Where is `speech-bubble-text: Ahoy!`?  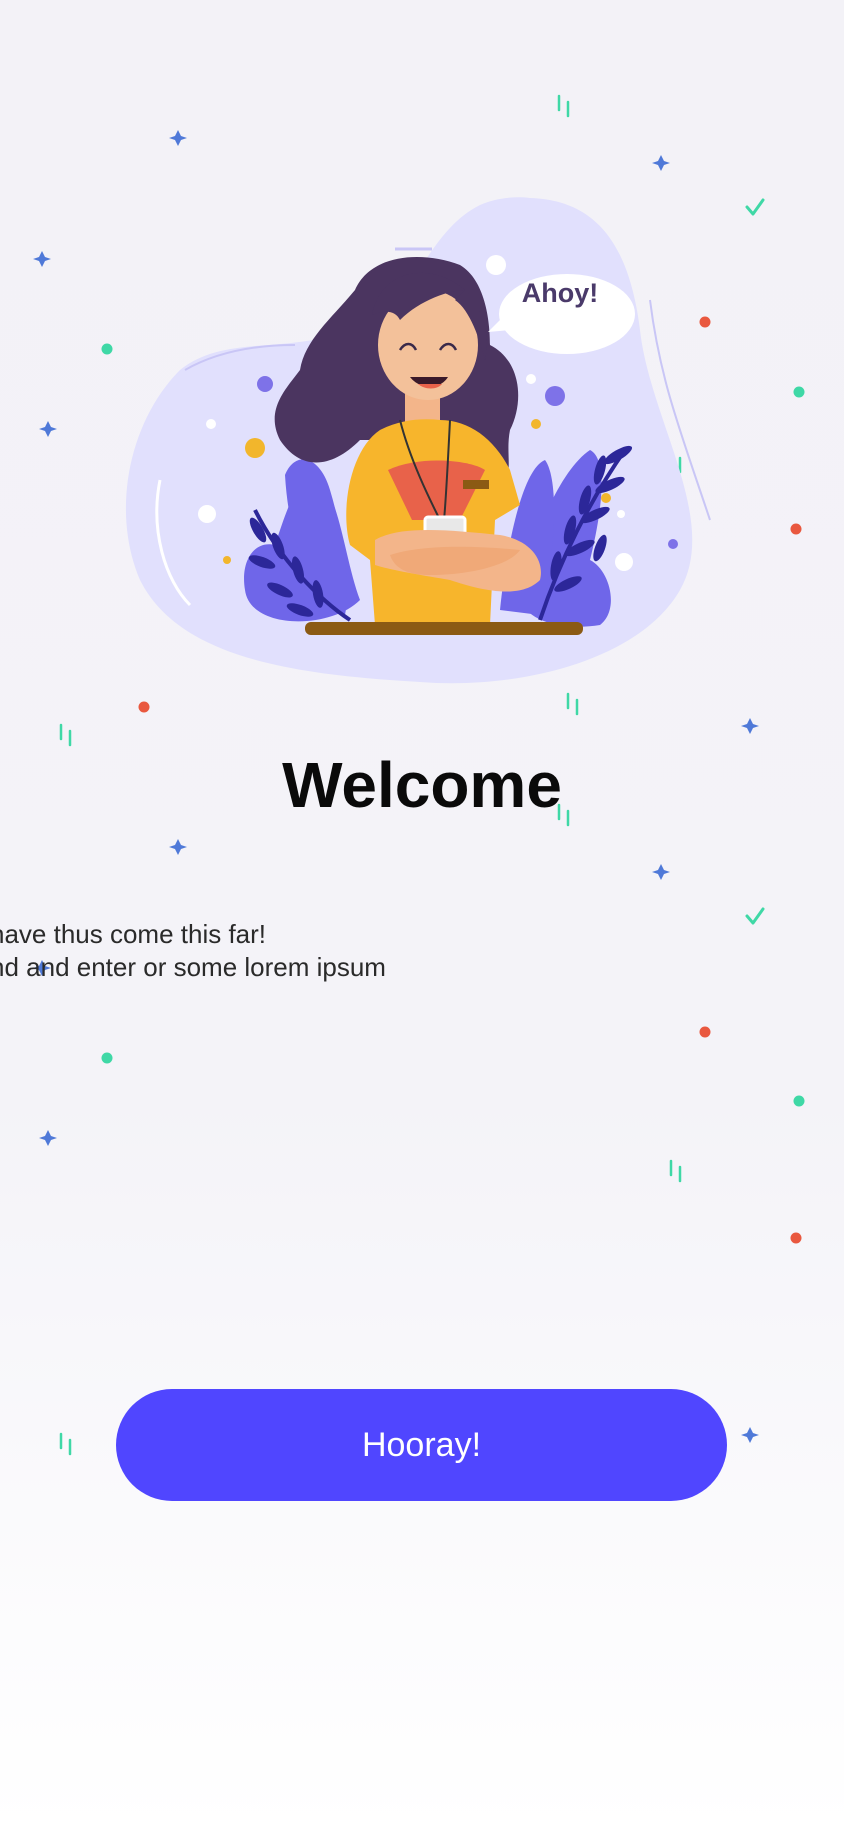 speech-bubble-text: Ahoy! is located at coordinates (560, 293).